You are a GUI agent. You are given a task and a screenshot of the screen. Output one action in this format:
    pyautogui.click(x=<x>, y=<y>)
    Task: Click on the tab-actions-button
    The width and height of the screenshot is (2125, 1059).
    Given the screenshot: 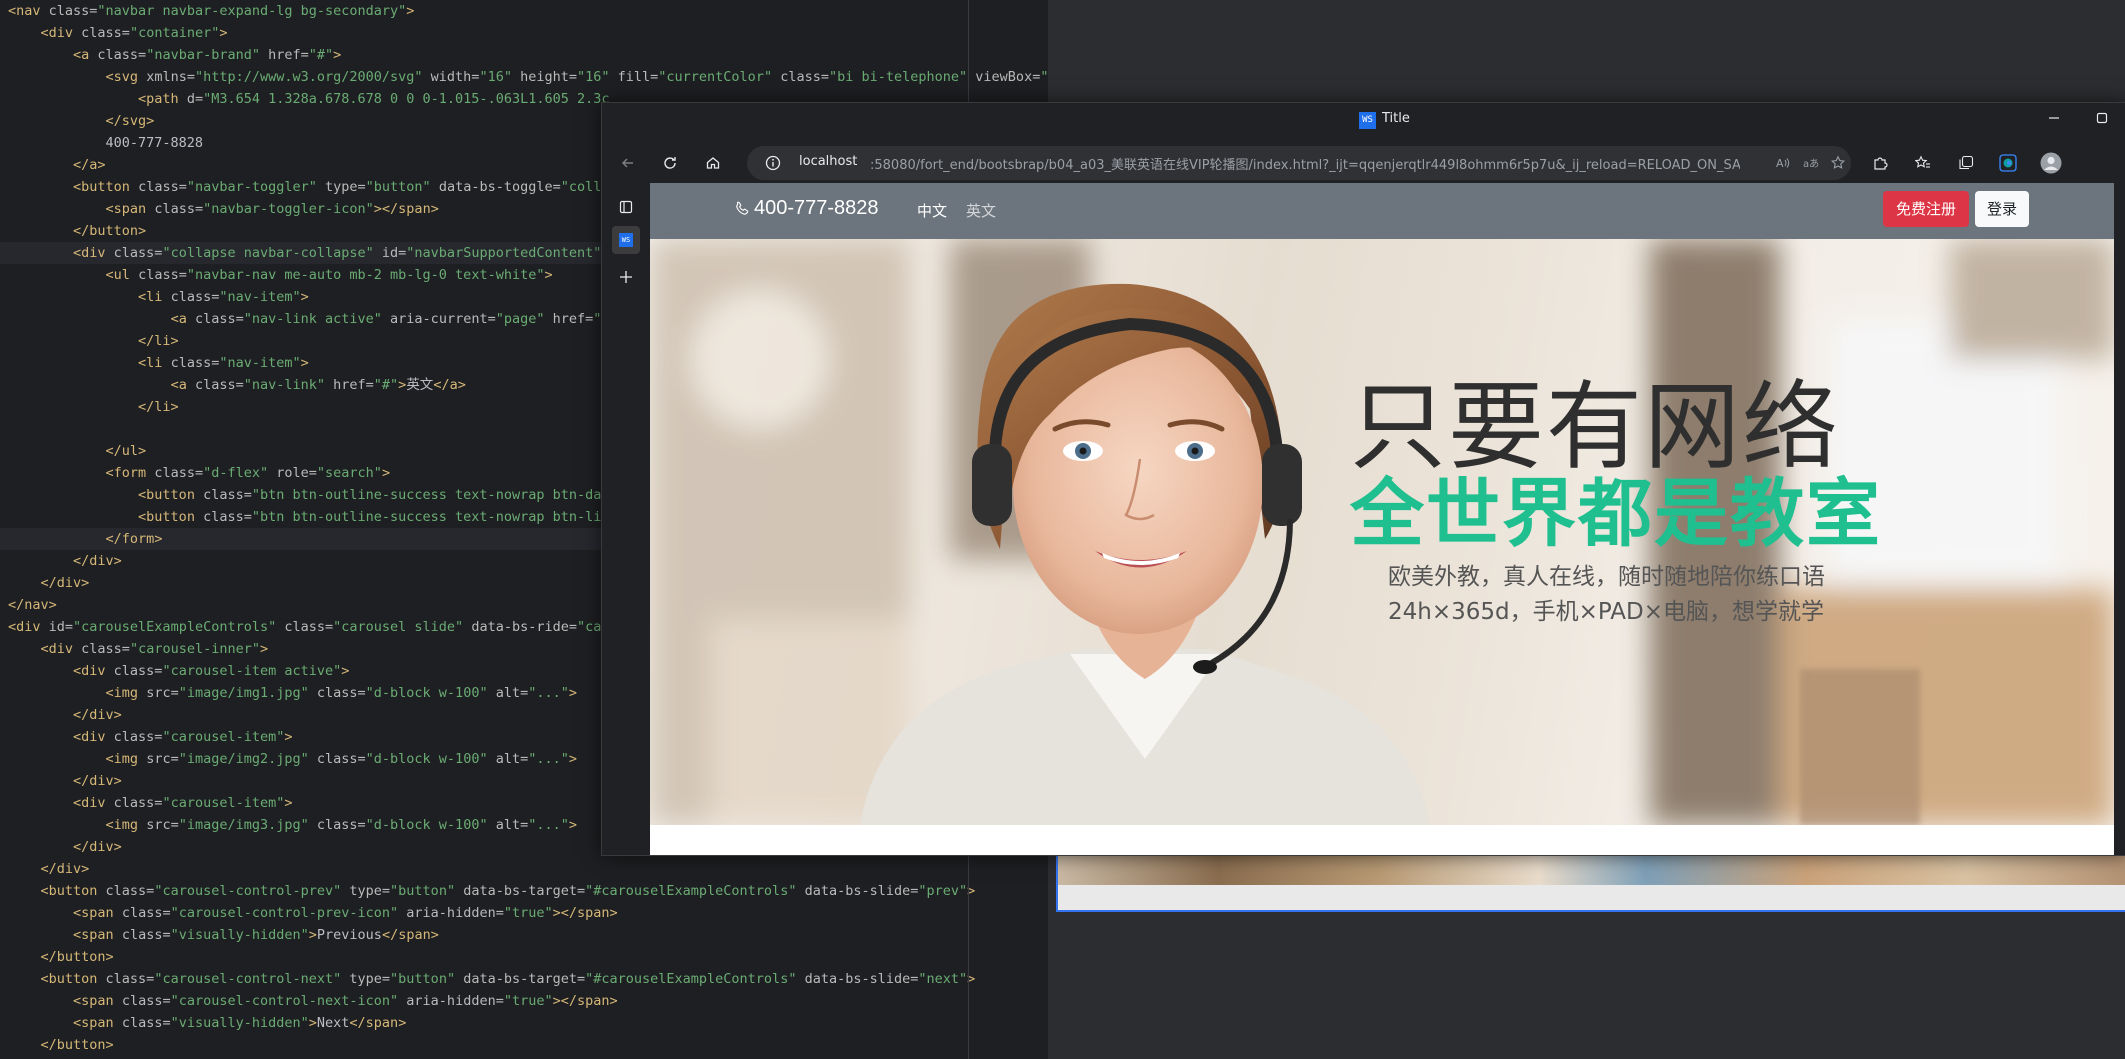 What is the action you would take?
    pyautogui.click(x=626, y=207)
    